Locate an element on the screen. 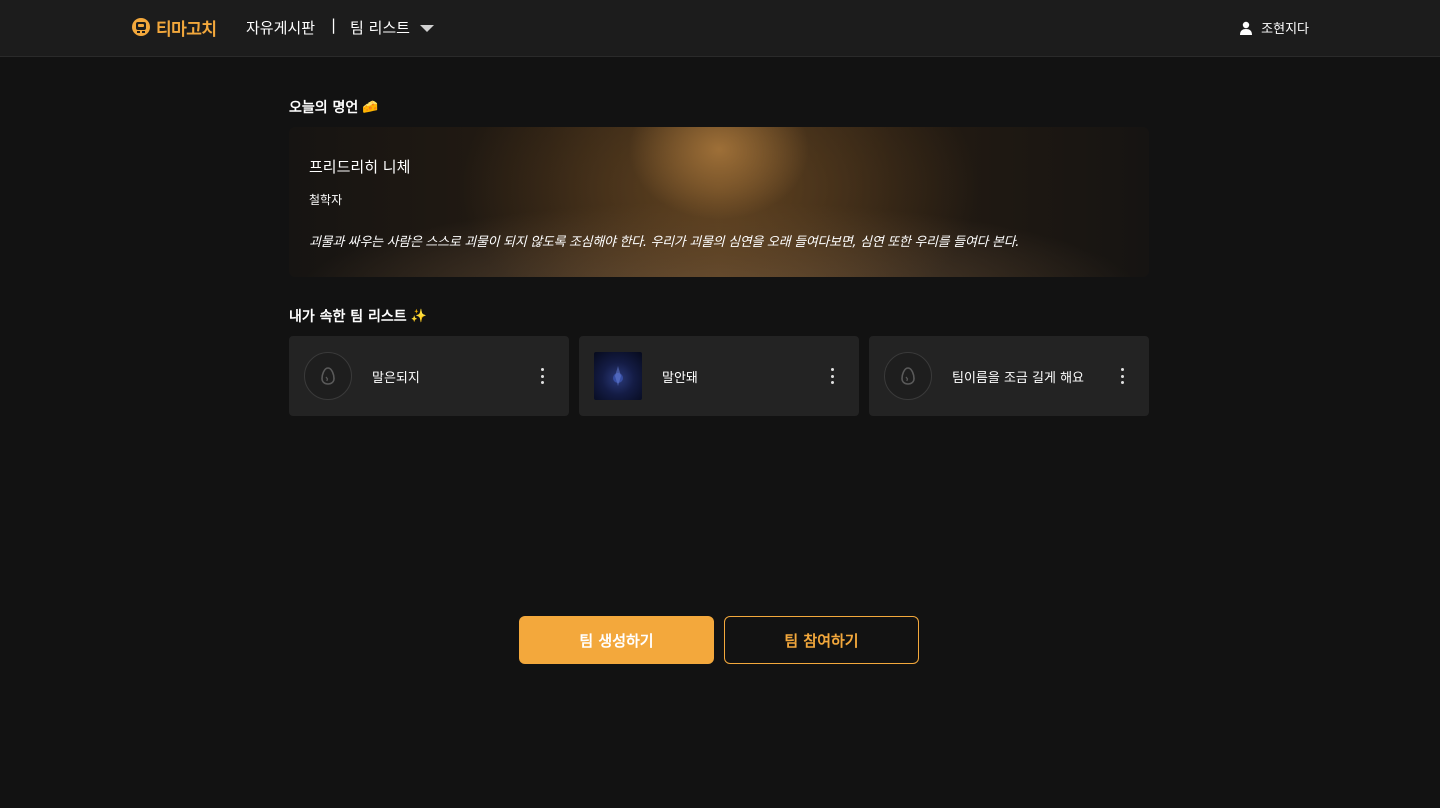 This screenshot has height=808, width=1440. nav-team-list-dropdown: 팀 리스트 is located at coordinates (392, 27).